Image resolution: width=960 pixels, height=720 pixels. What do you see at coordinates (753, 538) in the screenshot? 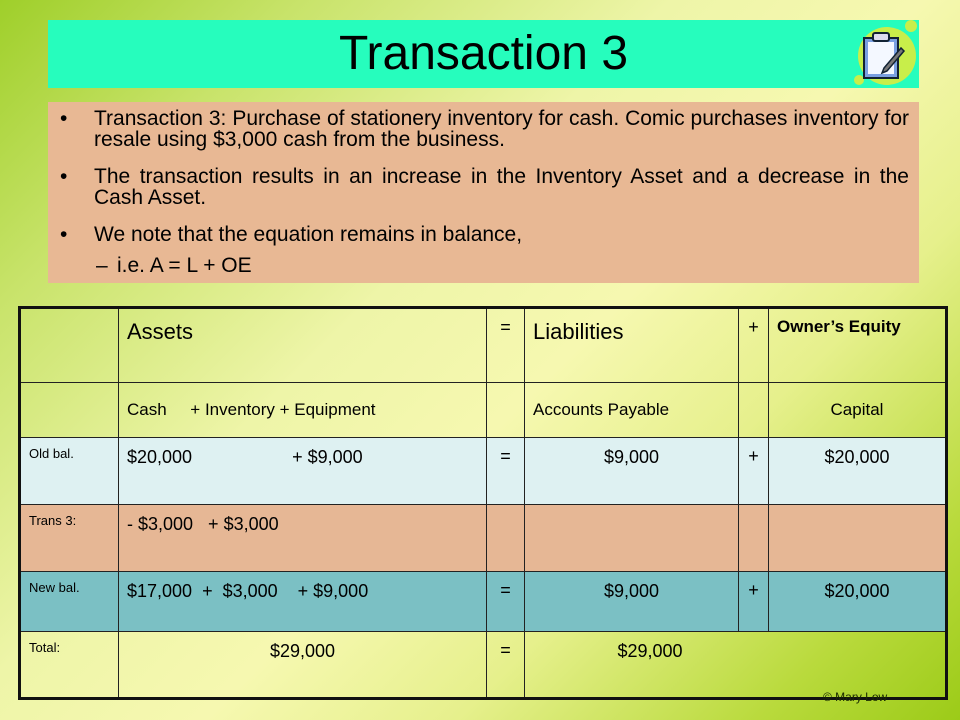
I see `plus-sign` at bounding box center [753, 538].